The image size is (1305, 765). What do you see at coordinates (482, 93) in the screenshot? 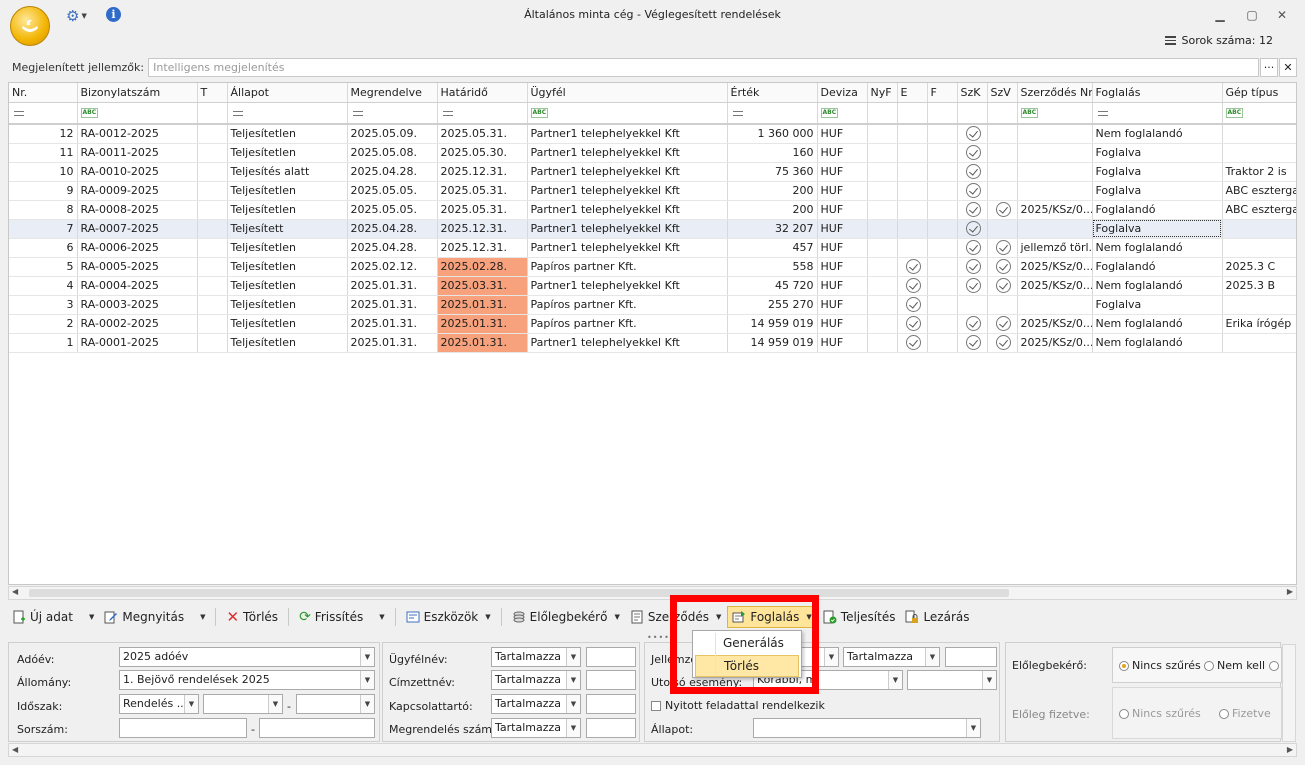
I see `column-header: Határidő` at bounding box center [482, 93].